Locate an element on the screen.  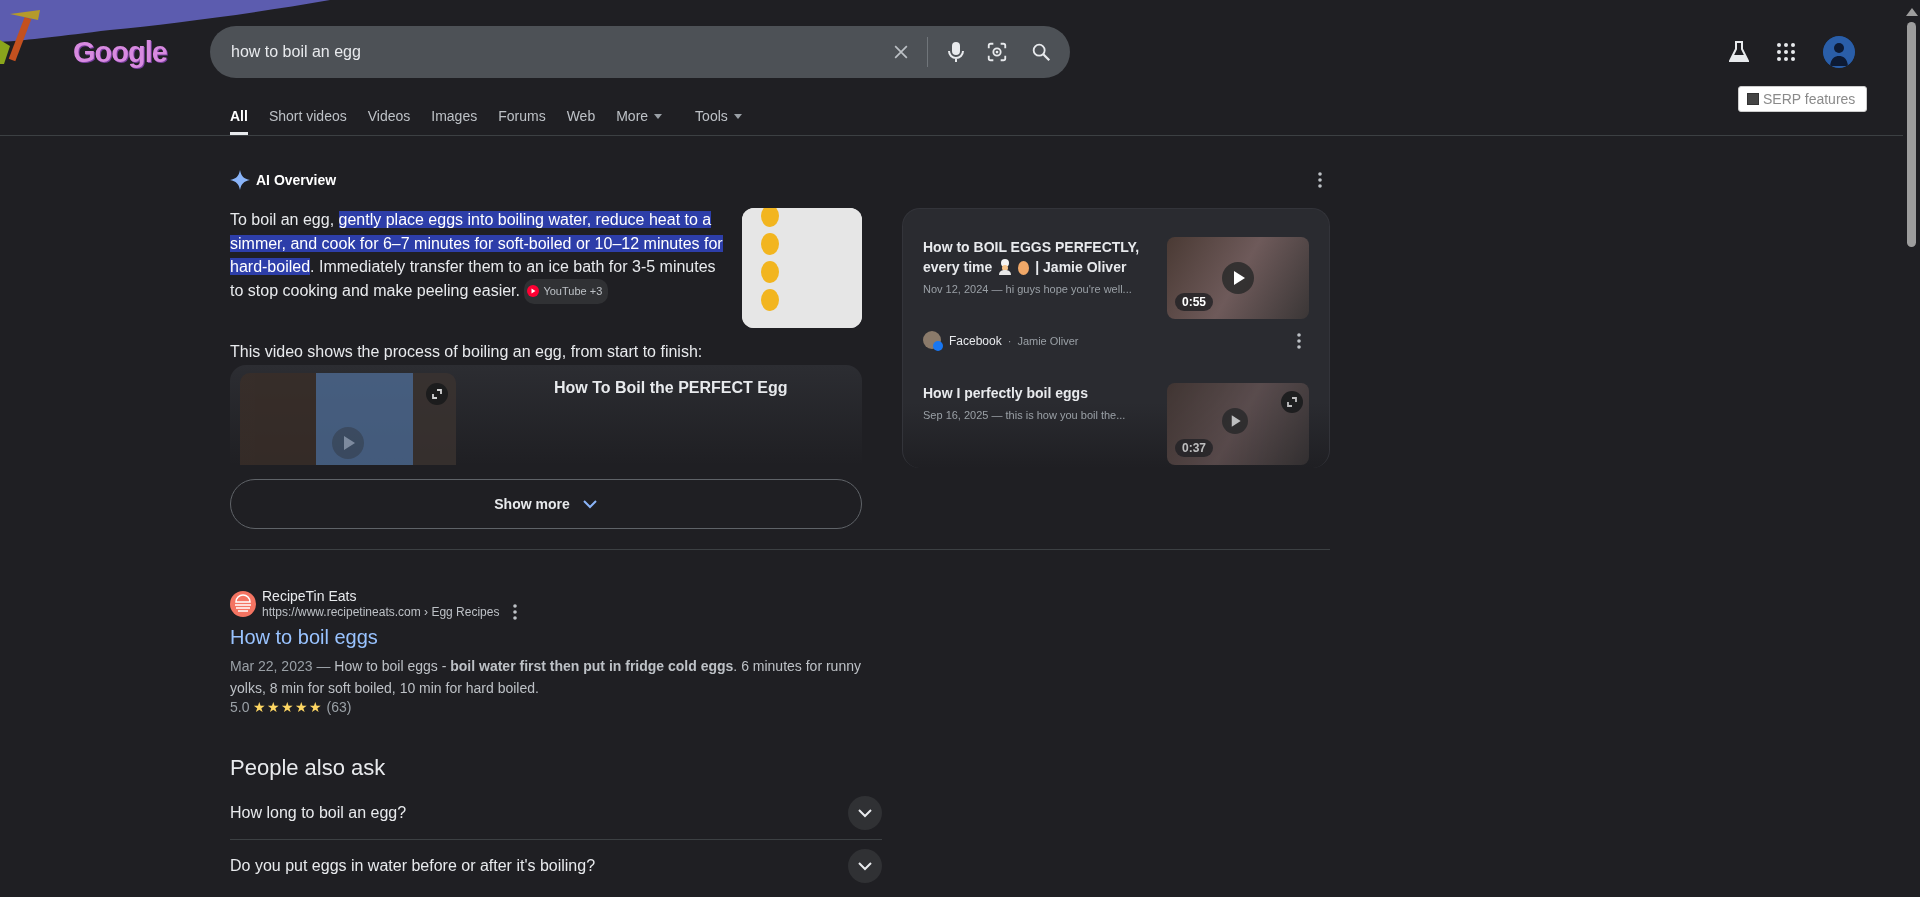
section-heading: People also ask is located at coordinates (308, 768).